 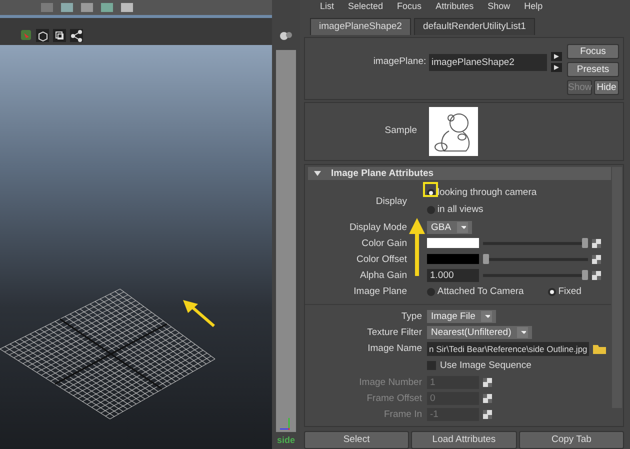 What do you see at coordinates (382, 173) in the screenshot?
I see `section-title: Image Plane Attributes` at bounding box center [382, 173].